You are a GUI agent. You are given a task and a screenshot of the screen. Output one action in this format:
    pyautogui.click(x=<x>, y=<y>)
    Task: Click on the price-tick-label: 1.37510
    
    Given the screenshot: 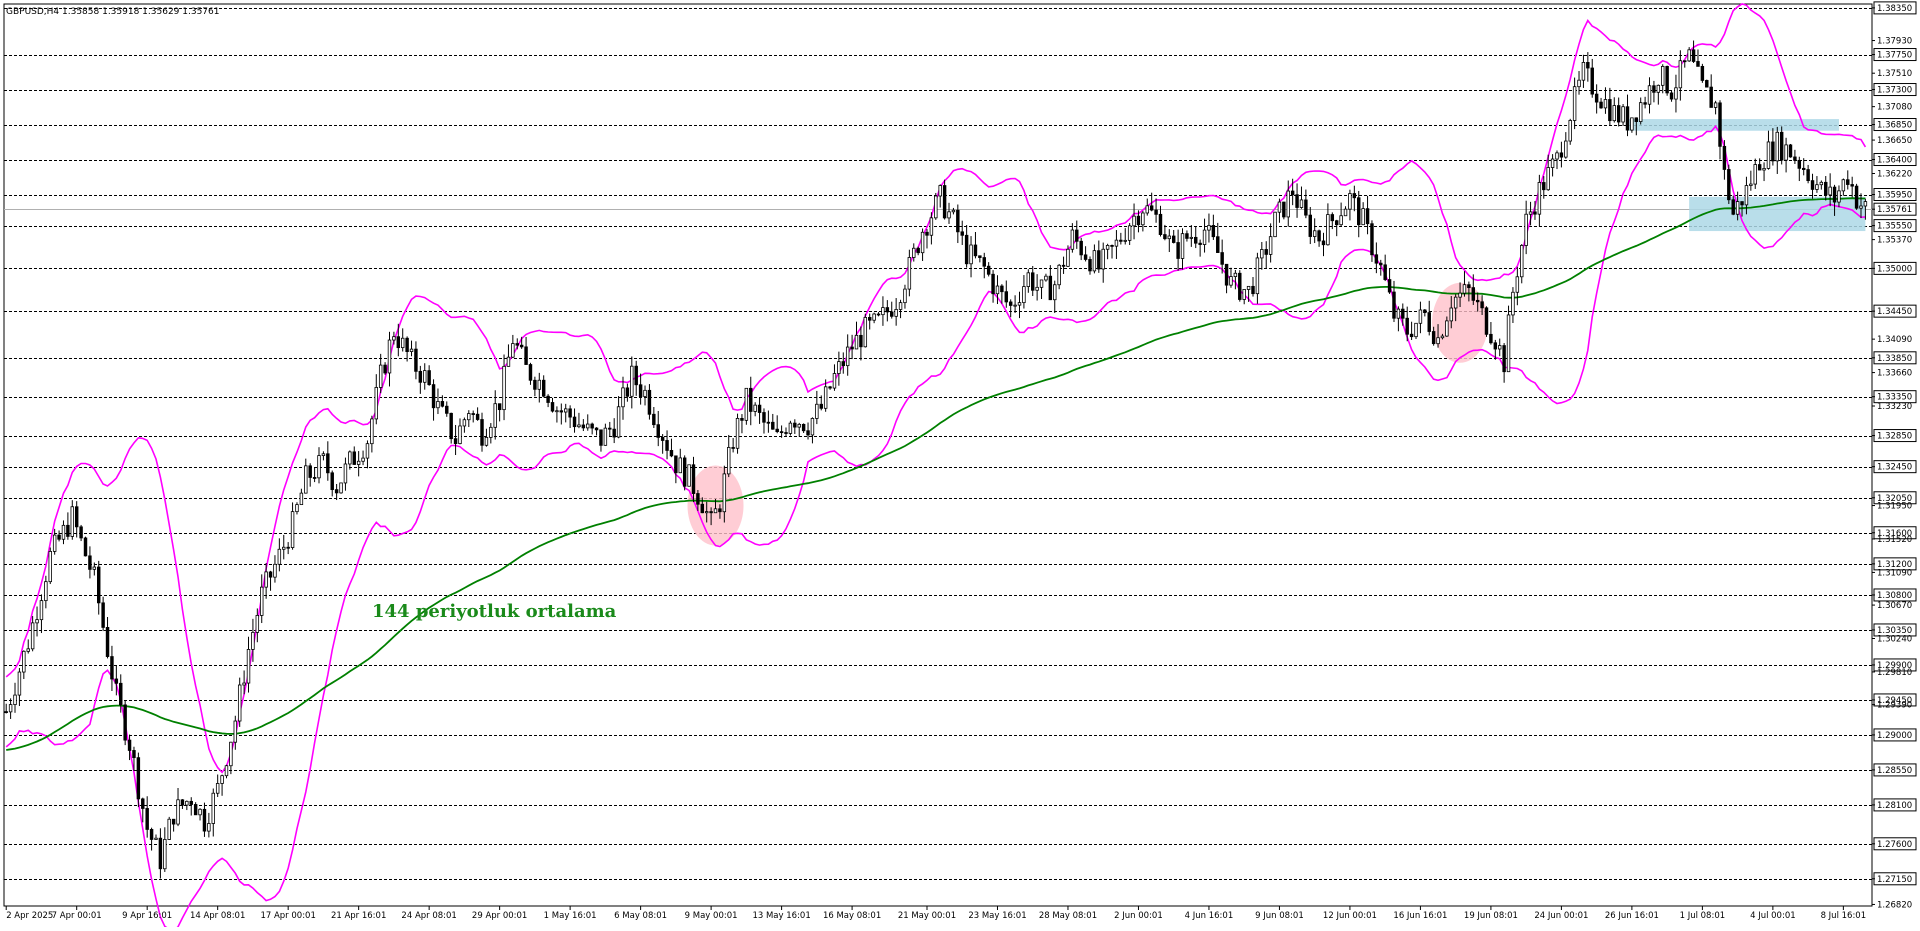 What is the action you would take?
    pyautogui.click(x=1894, y=74)
    